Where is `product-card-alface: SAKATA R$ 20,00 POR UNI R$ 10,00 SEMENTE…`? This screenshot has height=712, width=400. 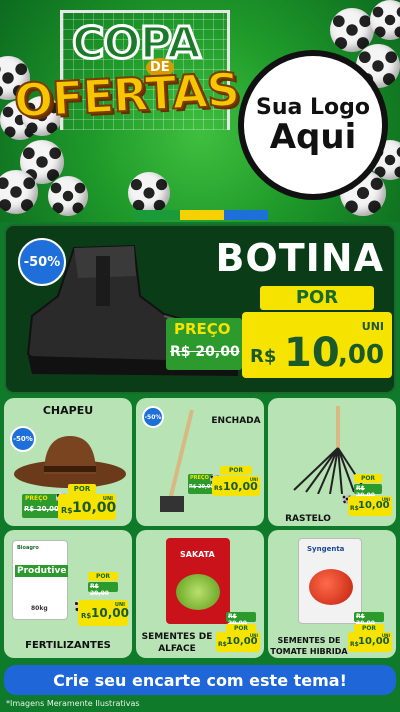
product-card-alface: SAKATA R$ 20,00 POR UNI R$ 10,00 SEMENTE… is located at coordinates (200, 594).